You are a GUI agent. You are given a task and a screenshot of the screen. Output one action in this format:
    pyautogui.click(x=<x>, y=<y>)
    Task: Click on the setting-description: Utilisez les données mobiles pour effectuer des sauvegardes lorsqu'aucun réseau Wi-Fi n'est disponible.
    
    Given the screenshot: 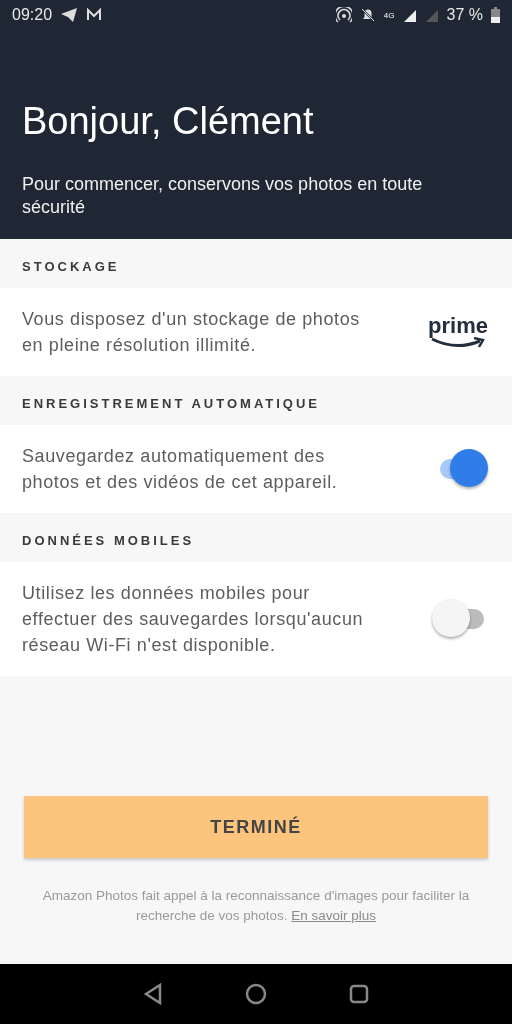 What is the action you would take?
    pyautogui.click(x=193, y=619)
    